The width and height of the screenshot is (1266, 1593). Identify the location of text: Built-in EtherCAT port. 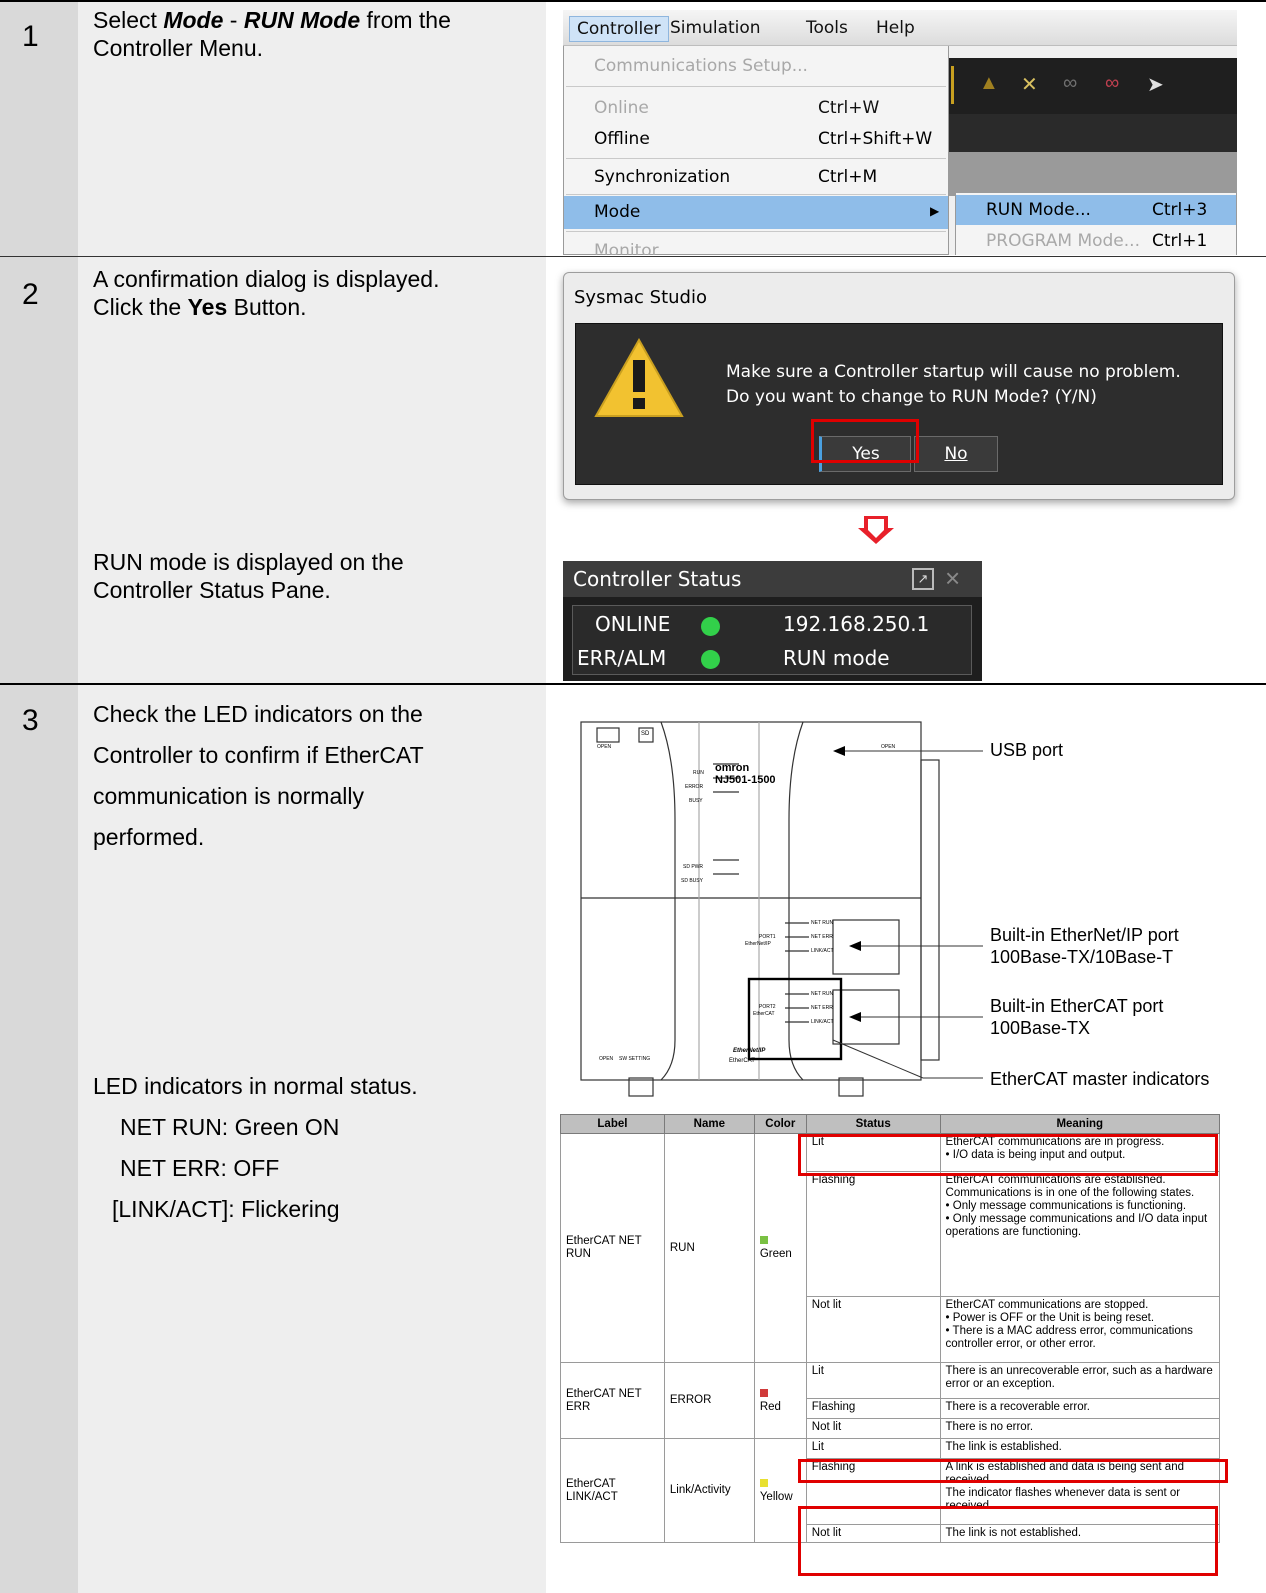
(1077, 1006).